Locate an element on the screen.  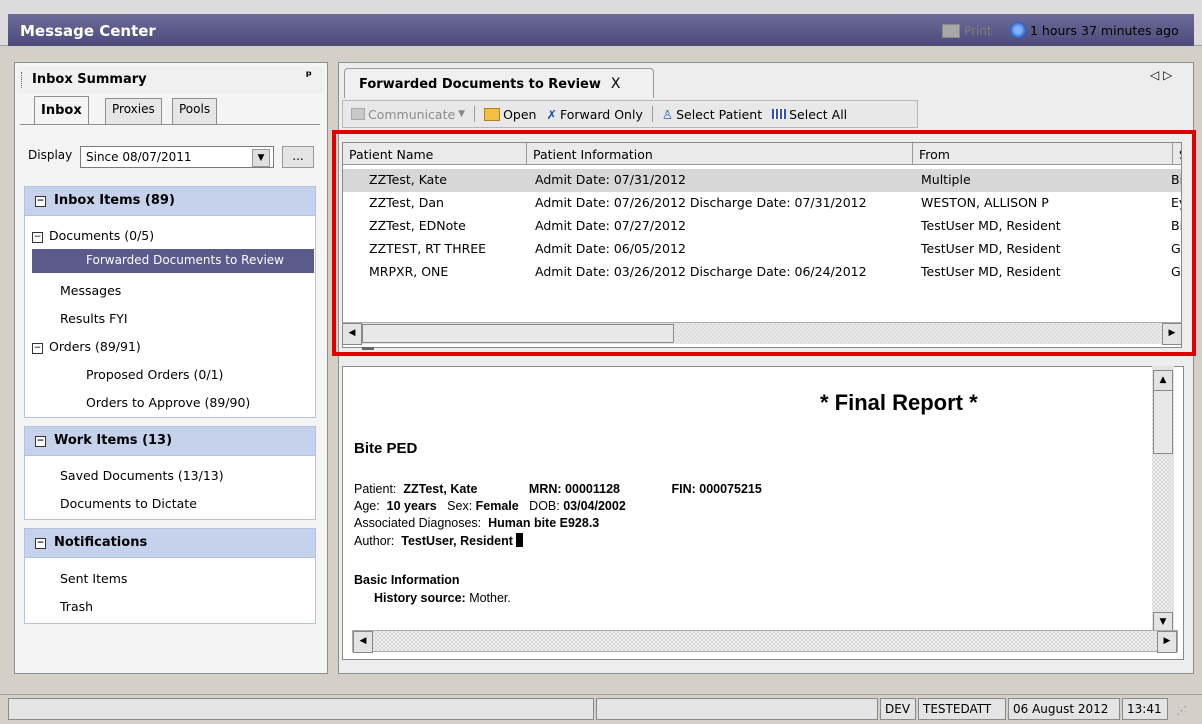
select-patient-button: ♙ Select Patient is located at coordinates (712, 114).